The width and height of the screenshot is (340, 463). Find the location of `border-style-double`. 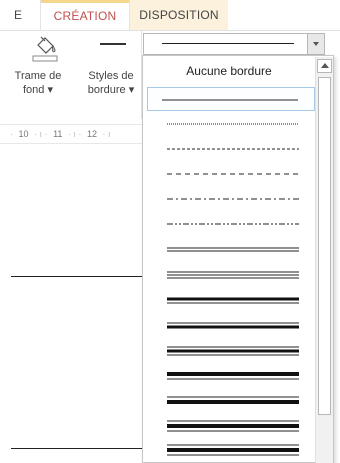

border-style-double is located at coordinates (231, 250).